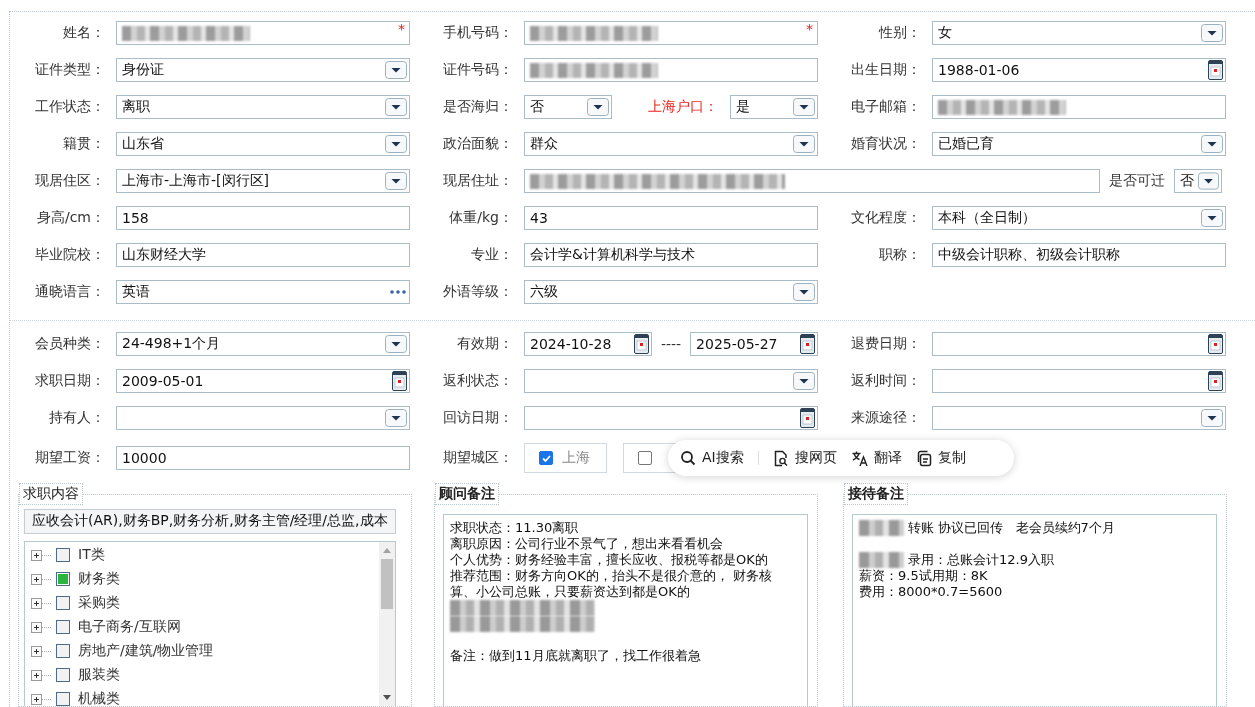 The width and height of the screenshot is (1255, 707). I want to click on select-field: 已婚已育, so click(1079, 144).